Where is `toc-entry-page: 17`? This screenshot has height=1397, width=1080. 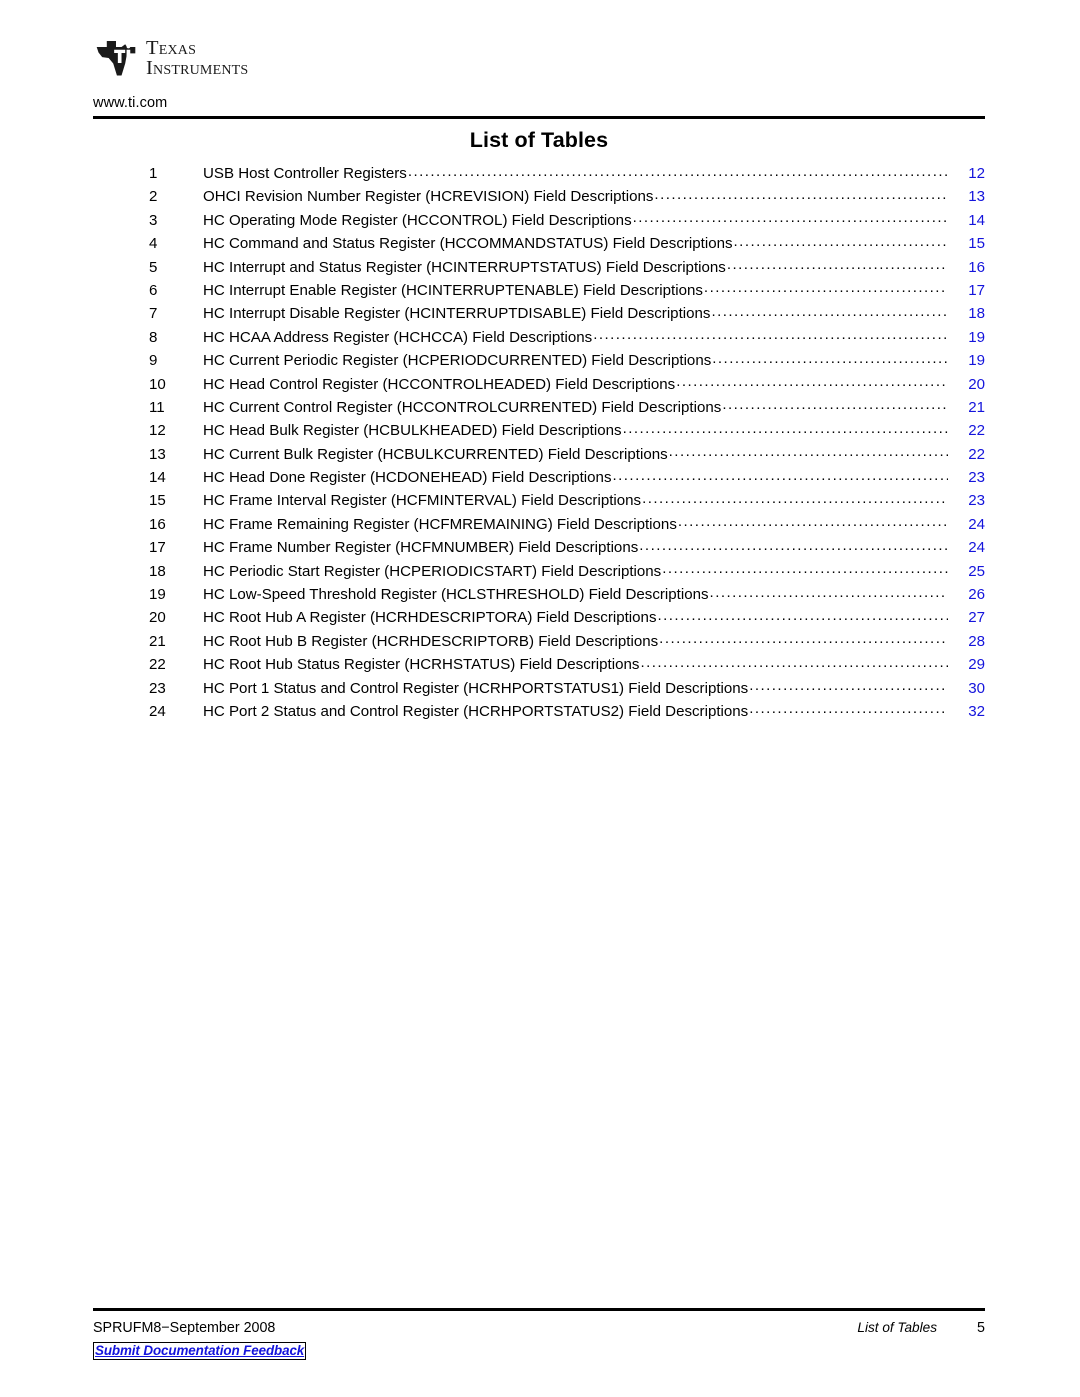 toc-entry-page: 17 is located at coordinates (968, 290).